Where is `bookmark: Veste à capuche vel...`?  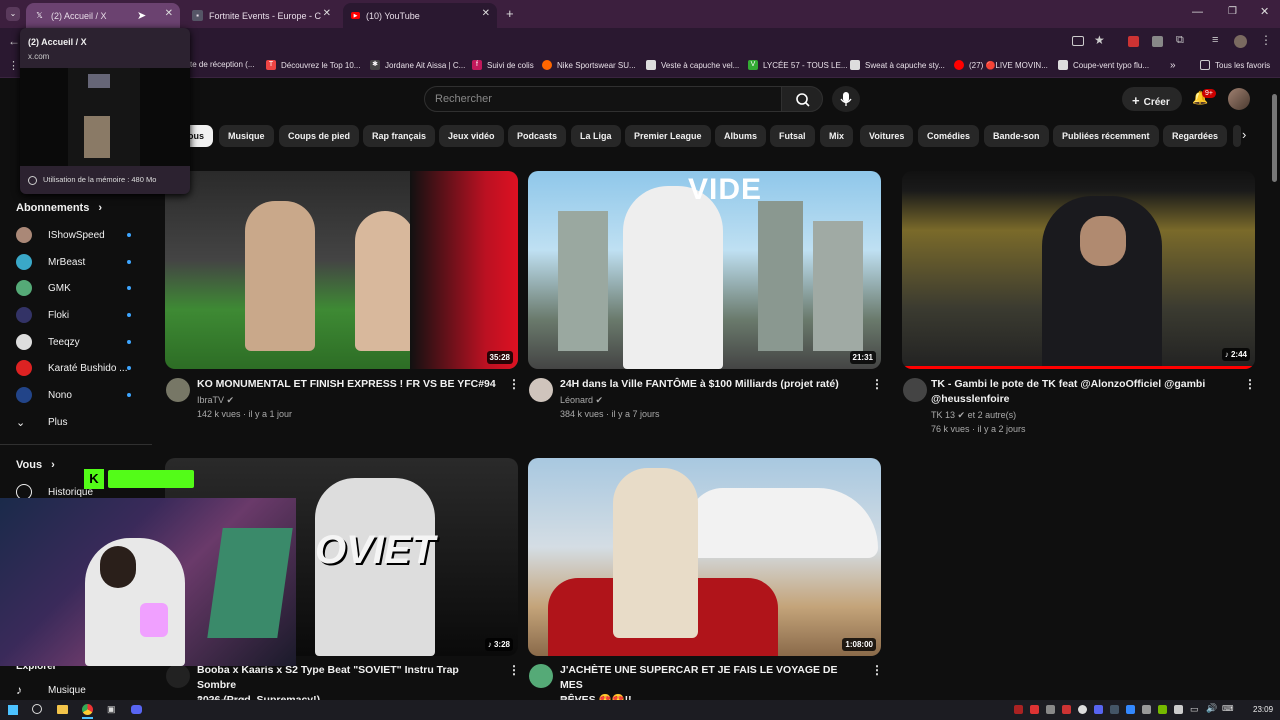
bookmark: Veste à capuche vel... is located at coordinates (692, 65).